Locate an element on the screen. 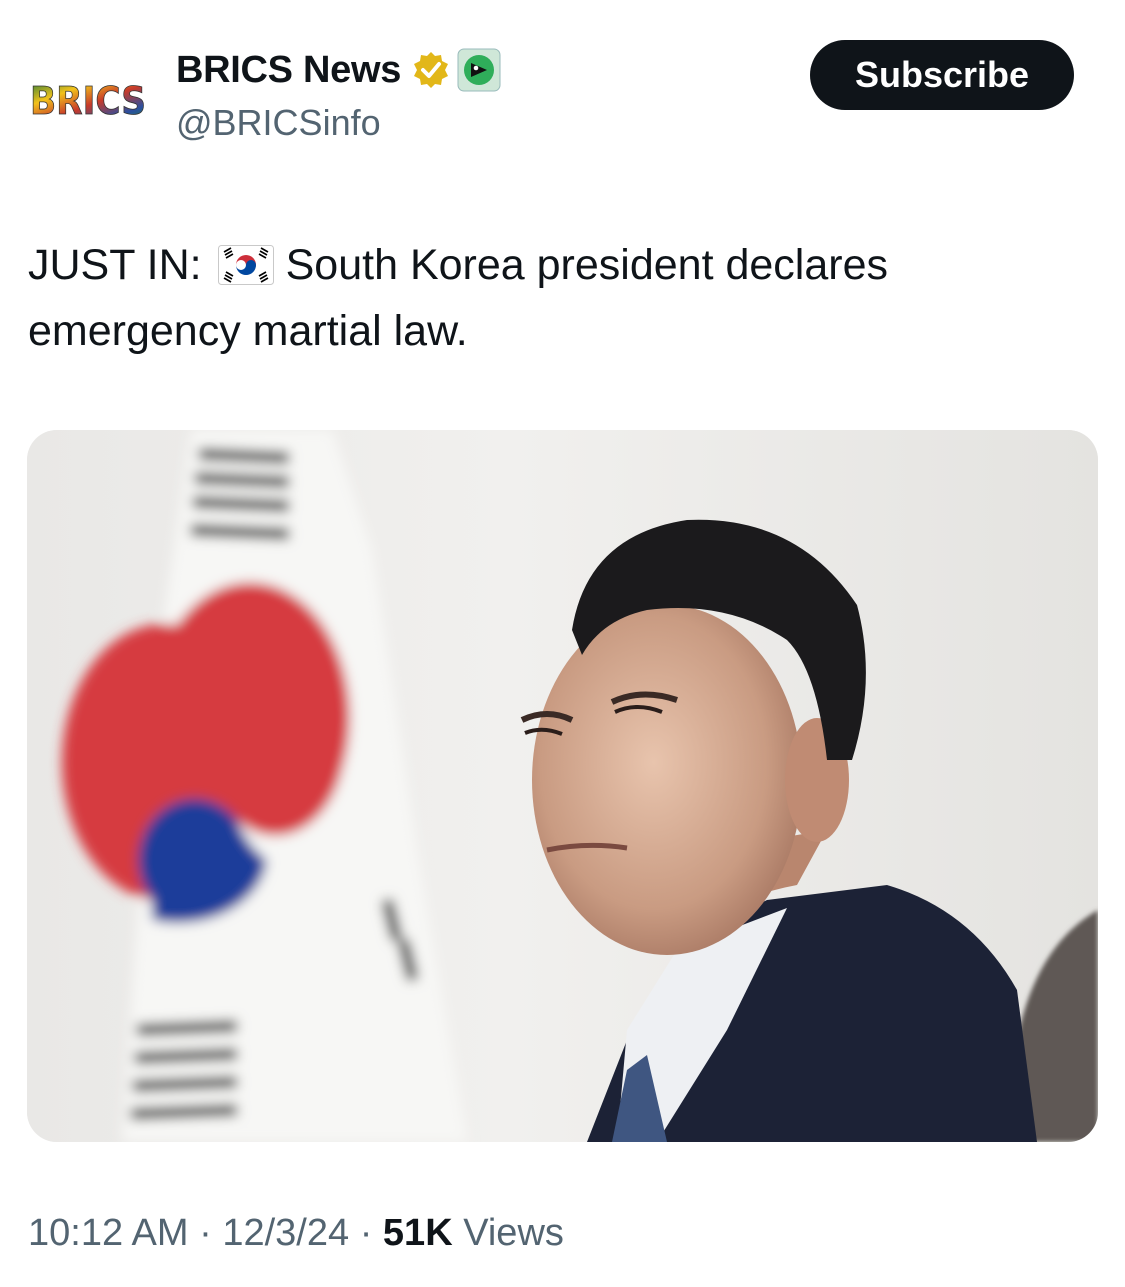 The width and height of the screenshot is (1125, 1287). views-count: 51K is located at coordinates (418, 1233).